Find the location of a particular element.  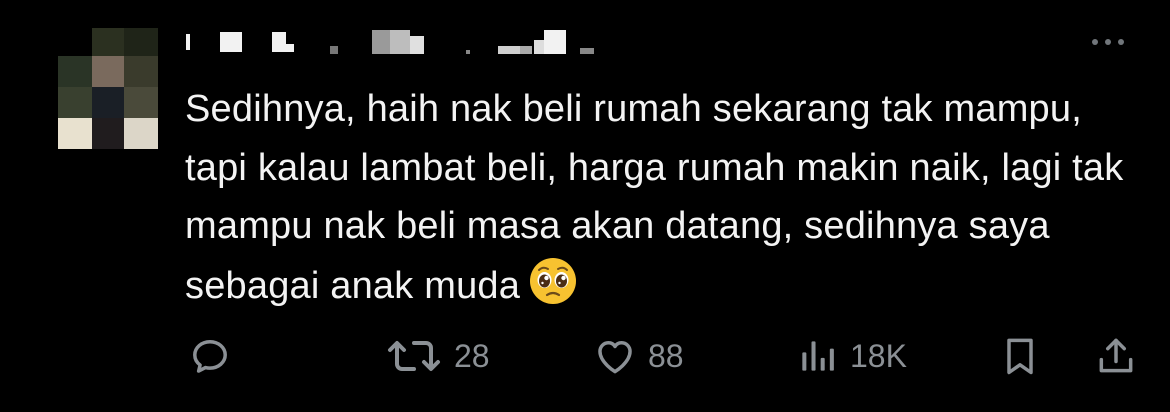

reply-button is located at coordinates (210, 356).